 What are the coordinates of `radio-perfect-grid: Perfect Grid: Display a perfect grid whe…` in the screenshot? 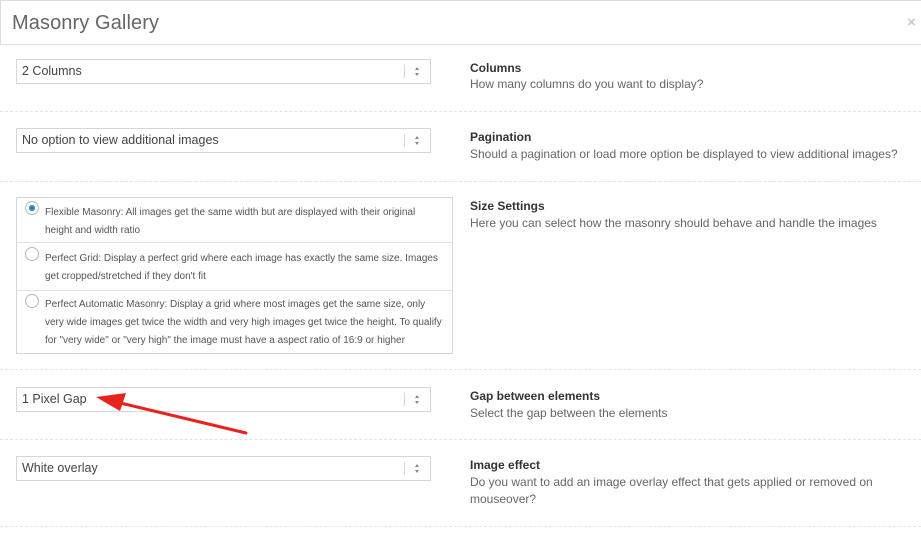 It's located at (234, 267).